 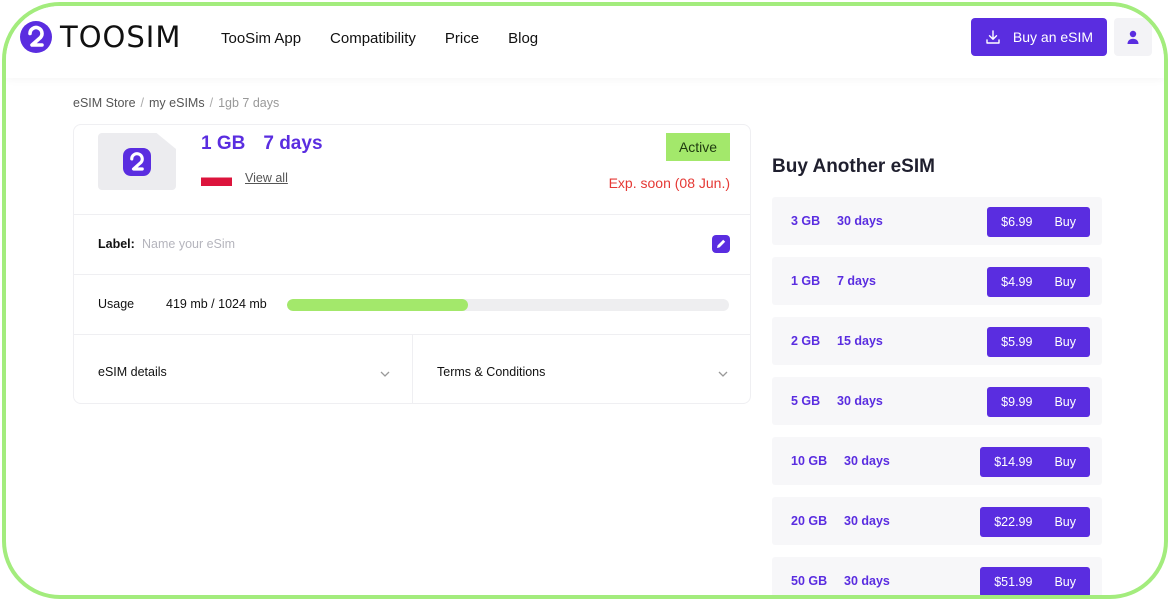 I want to click on status-badge: Active, so click(x=698, y=147).